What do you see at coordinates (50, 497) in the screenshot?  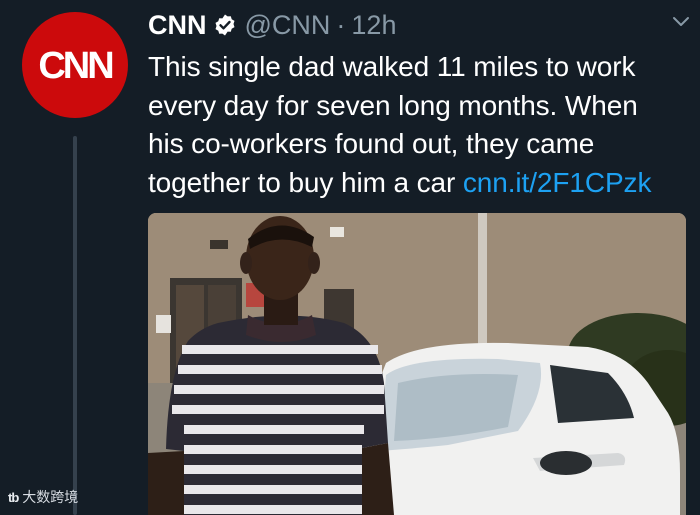 I see `watermark-text: 大数跨境` at bounding box center [50, 497].